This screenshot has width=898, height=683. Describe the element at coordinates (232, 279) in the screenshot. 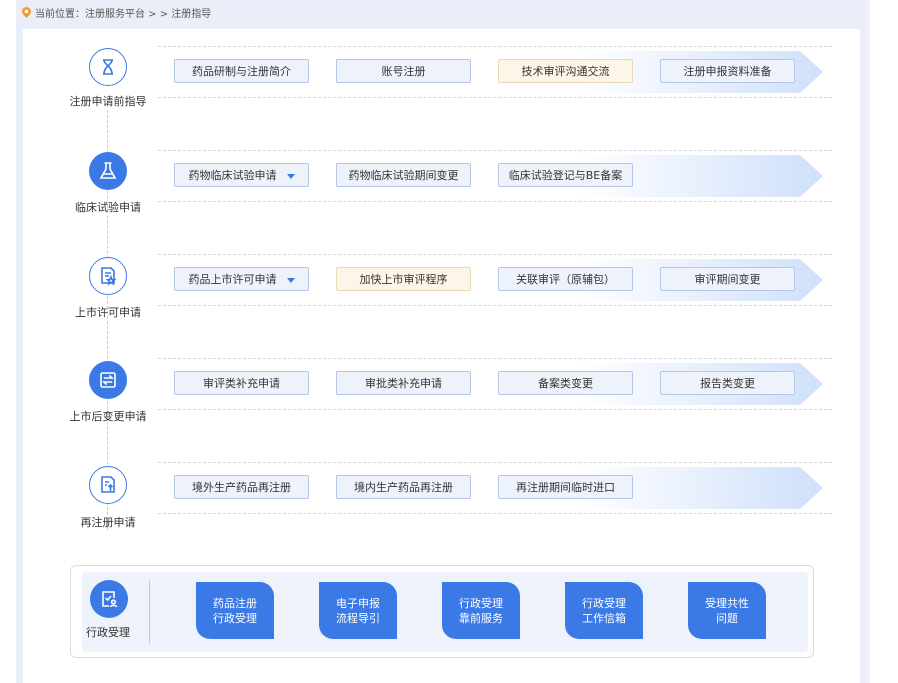

I see `btn-marketing-auth-app-label: 药品上市许可申请` at that location.